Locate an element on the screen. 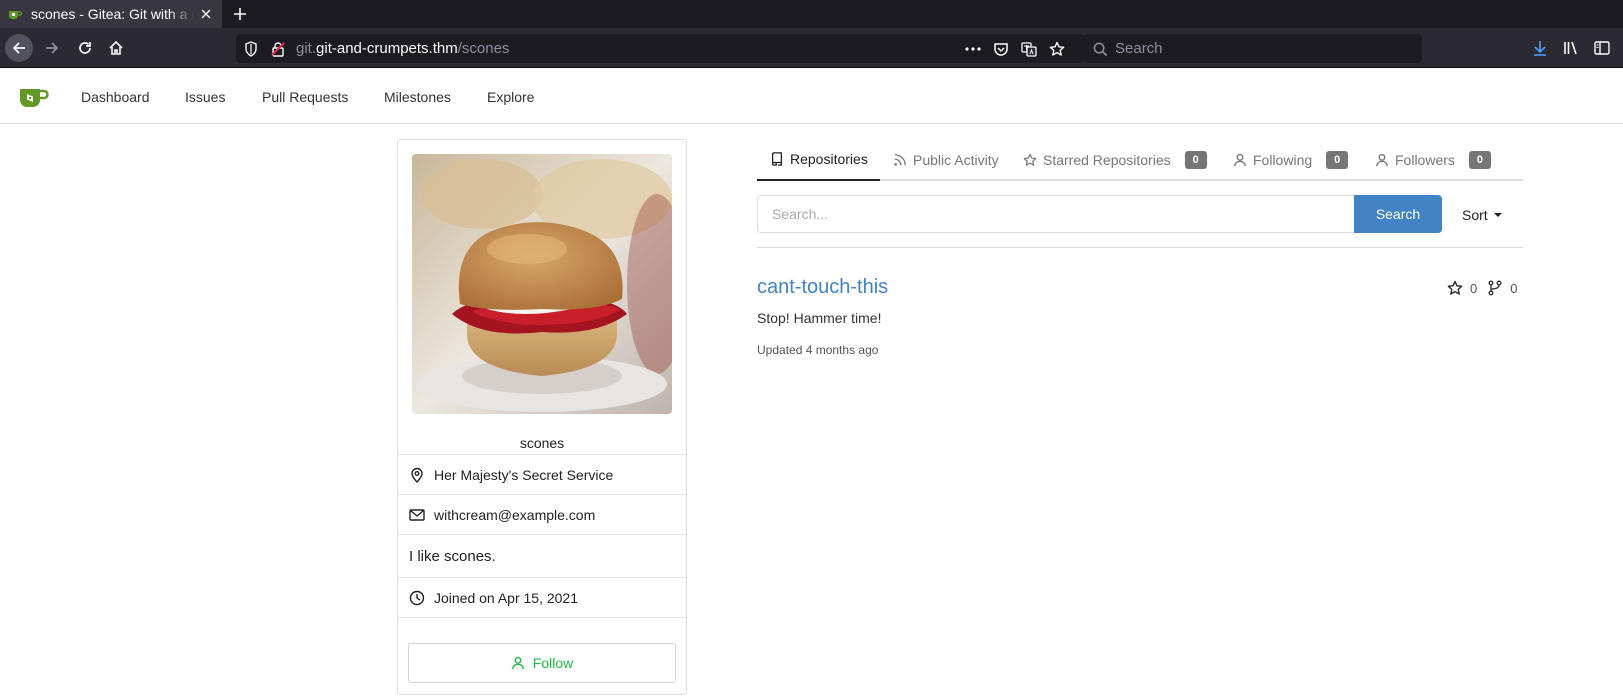  insecure-lock-icon is located at coordinates (278, 49).